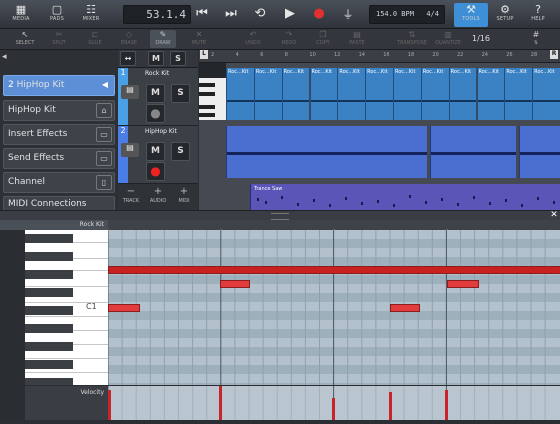 The width and height of the screenshot is (560, 424). I want to click on inspector-channel: Channel ▯, so click(59, 182).